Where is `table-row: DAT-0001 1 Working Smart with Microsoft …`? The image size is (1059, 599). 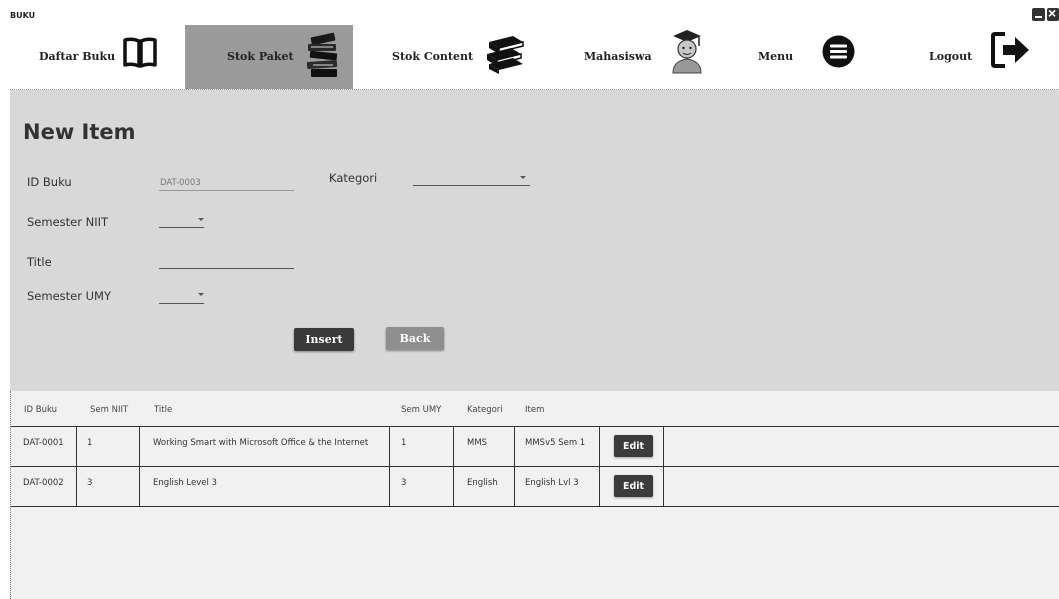
table-row: DAT-0001 1 Working Smart with Microsoft … is located at coordinates (535, 446).